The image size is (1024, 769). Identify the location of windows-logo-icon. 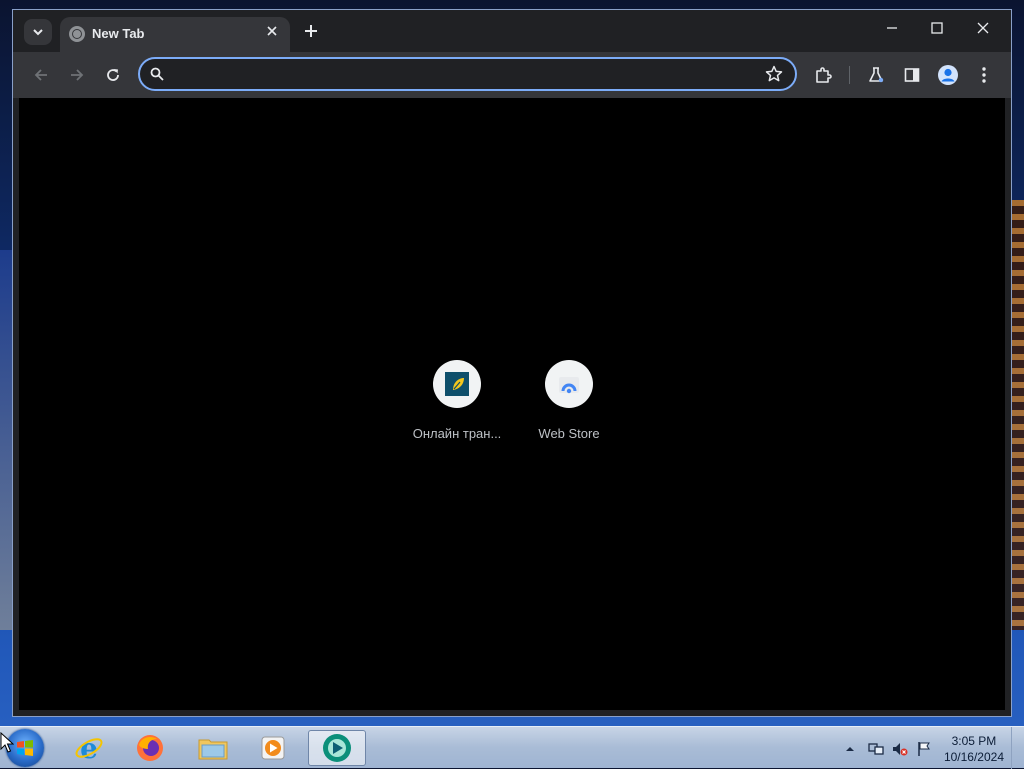
(25, 748).